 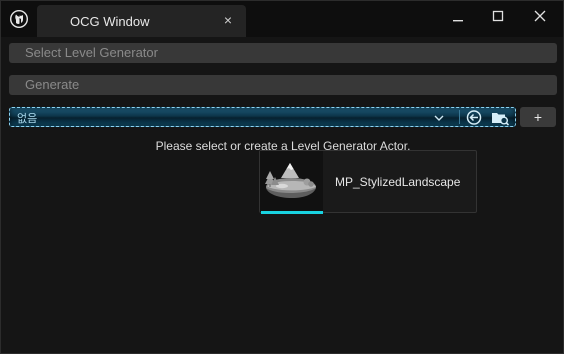 What do you see at coordinates (459, 117) in the screenshot?
I see `selector-divider` at bounding box center [459, 117].